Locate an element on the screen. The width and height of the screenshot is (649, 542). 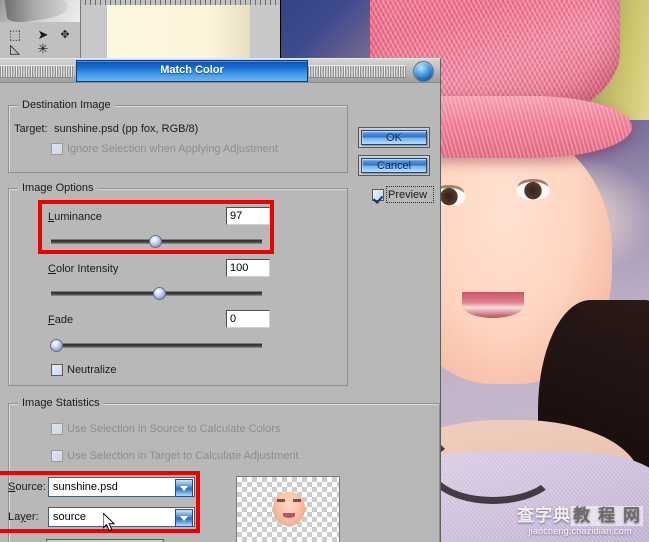
use-selection-source-checkbox is located at coordinates (57, 429).